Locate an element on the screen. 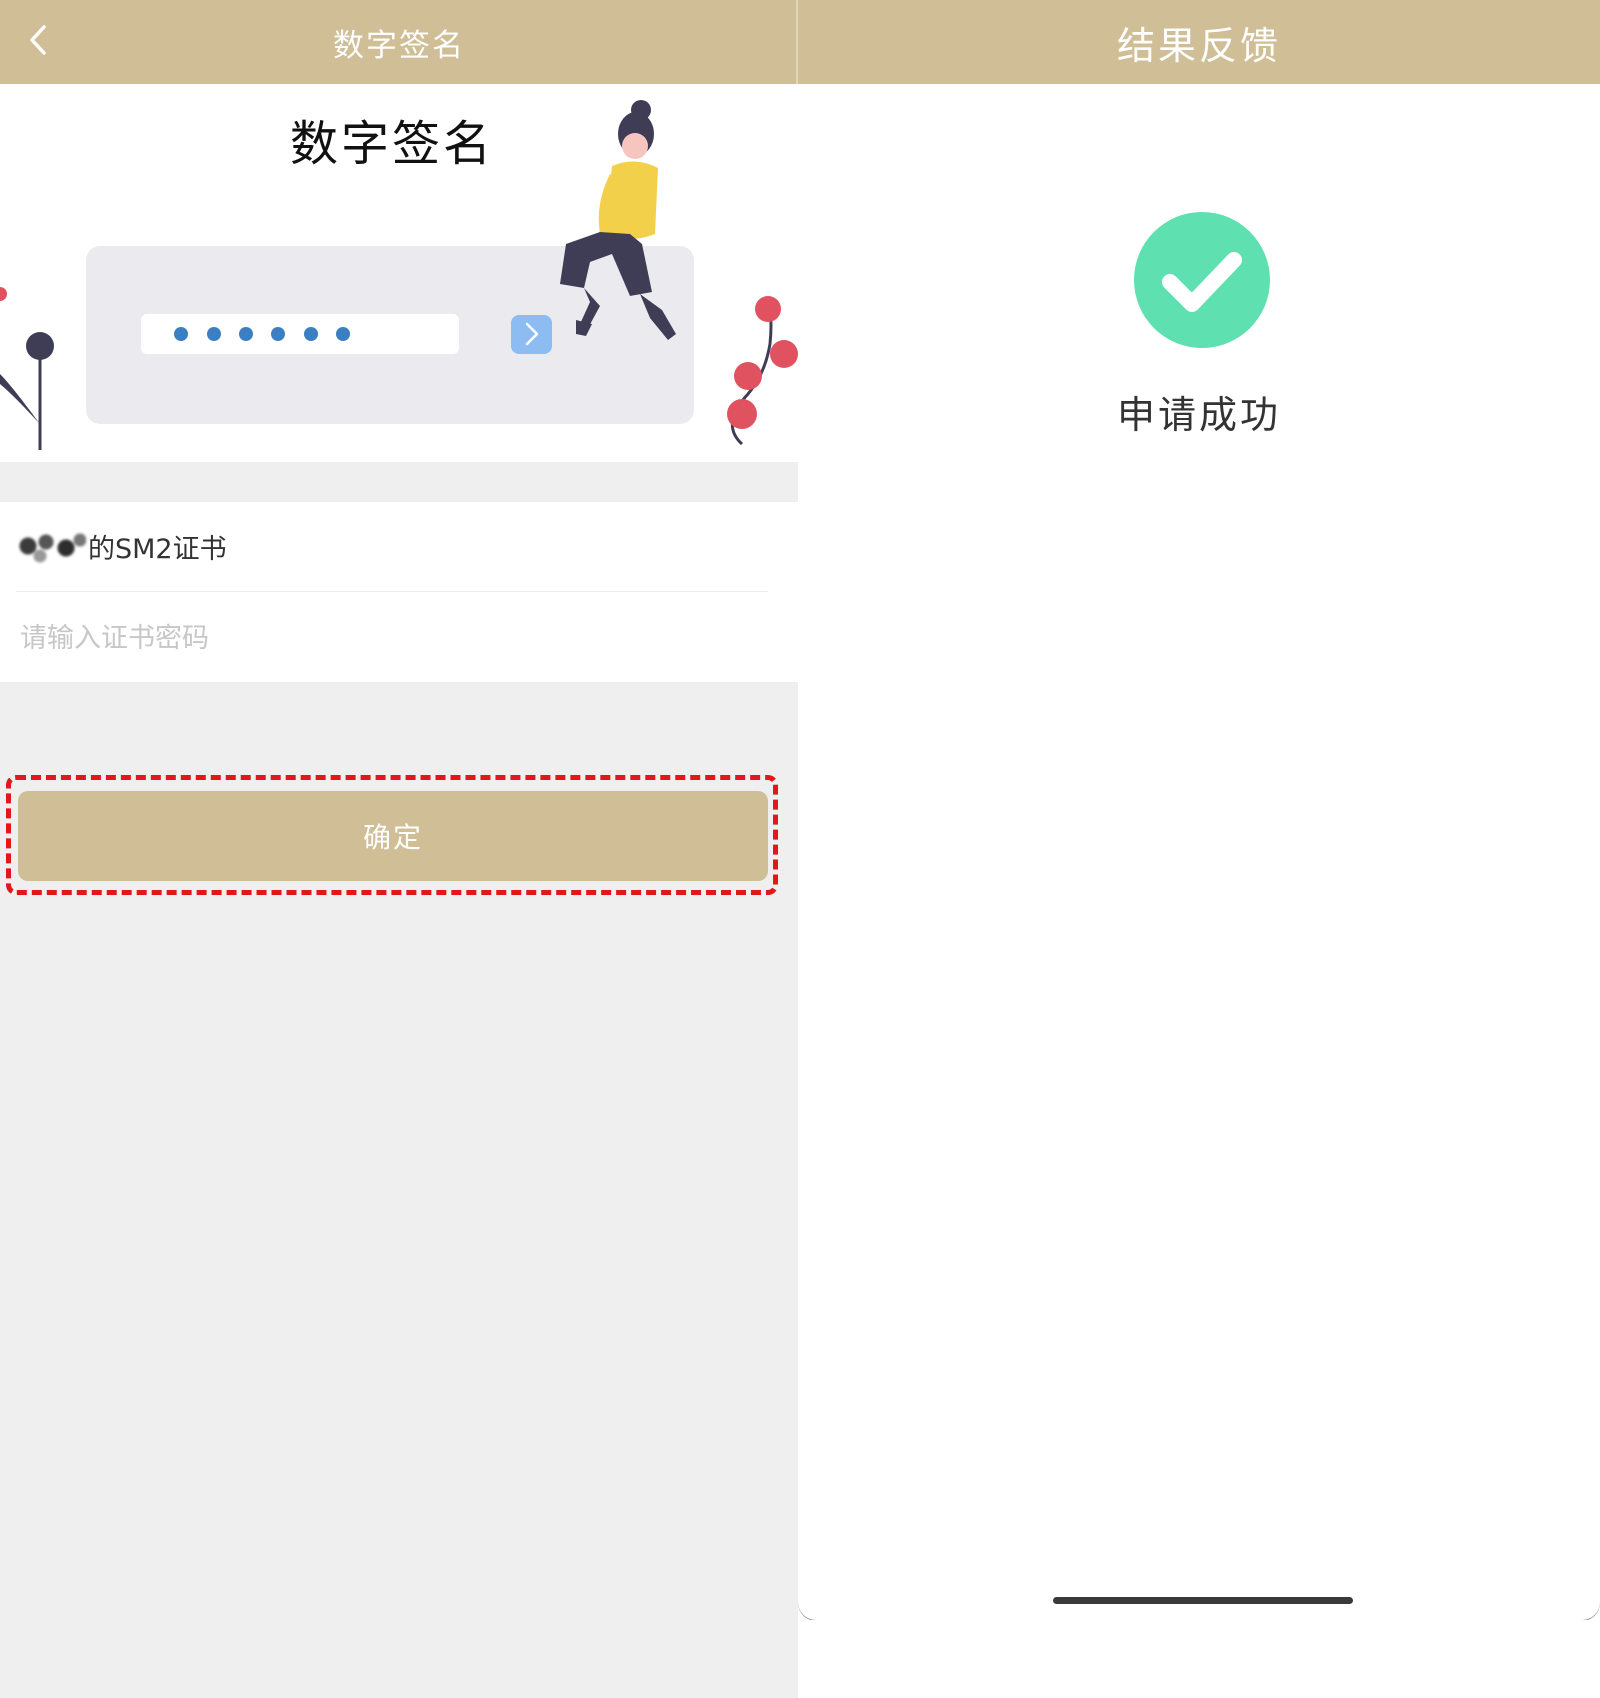 The width and height of the screenshot is (1600, 1698). page-title: 数字签名 is located at coordinates (399, 45).